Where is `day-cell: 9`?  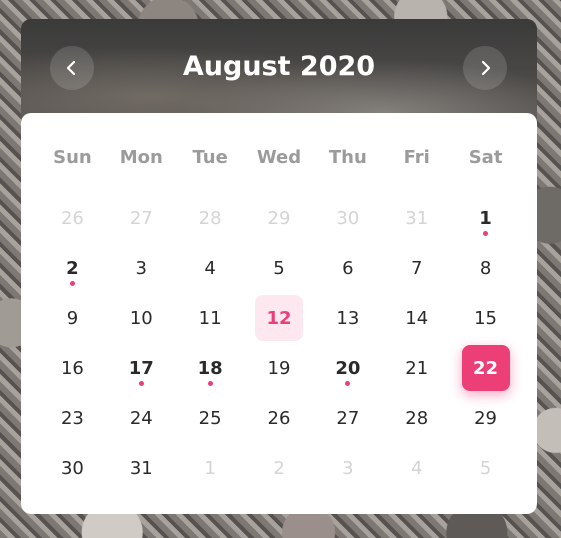 day-cell: 9 is located at coordinates (72, 318).